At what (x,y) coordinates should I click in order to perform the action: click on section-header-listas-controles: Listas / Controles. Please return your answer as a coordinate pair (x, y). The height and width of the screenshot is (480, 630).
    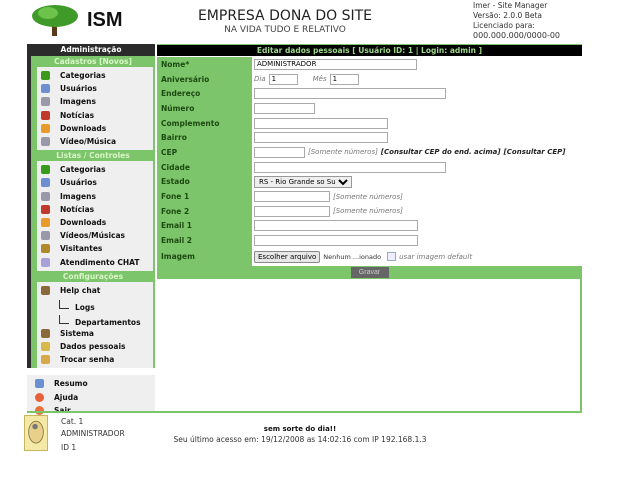
    Looking at the image, I should click on (93, 156).